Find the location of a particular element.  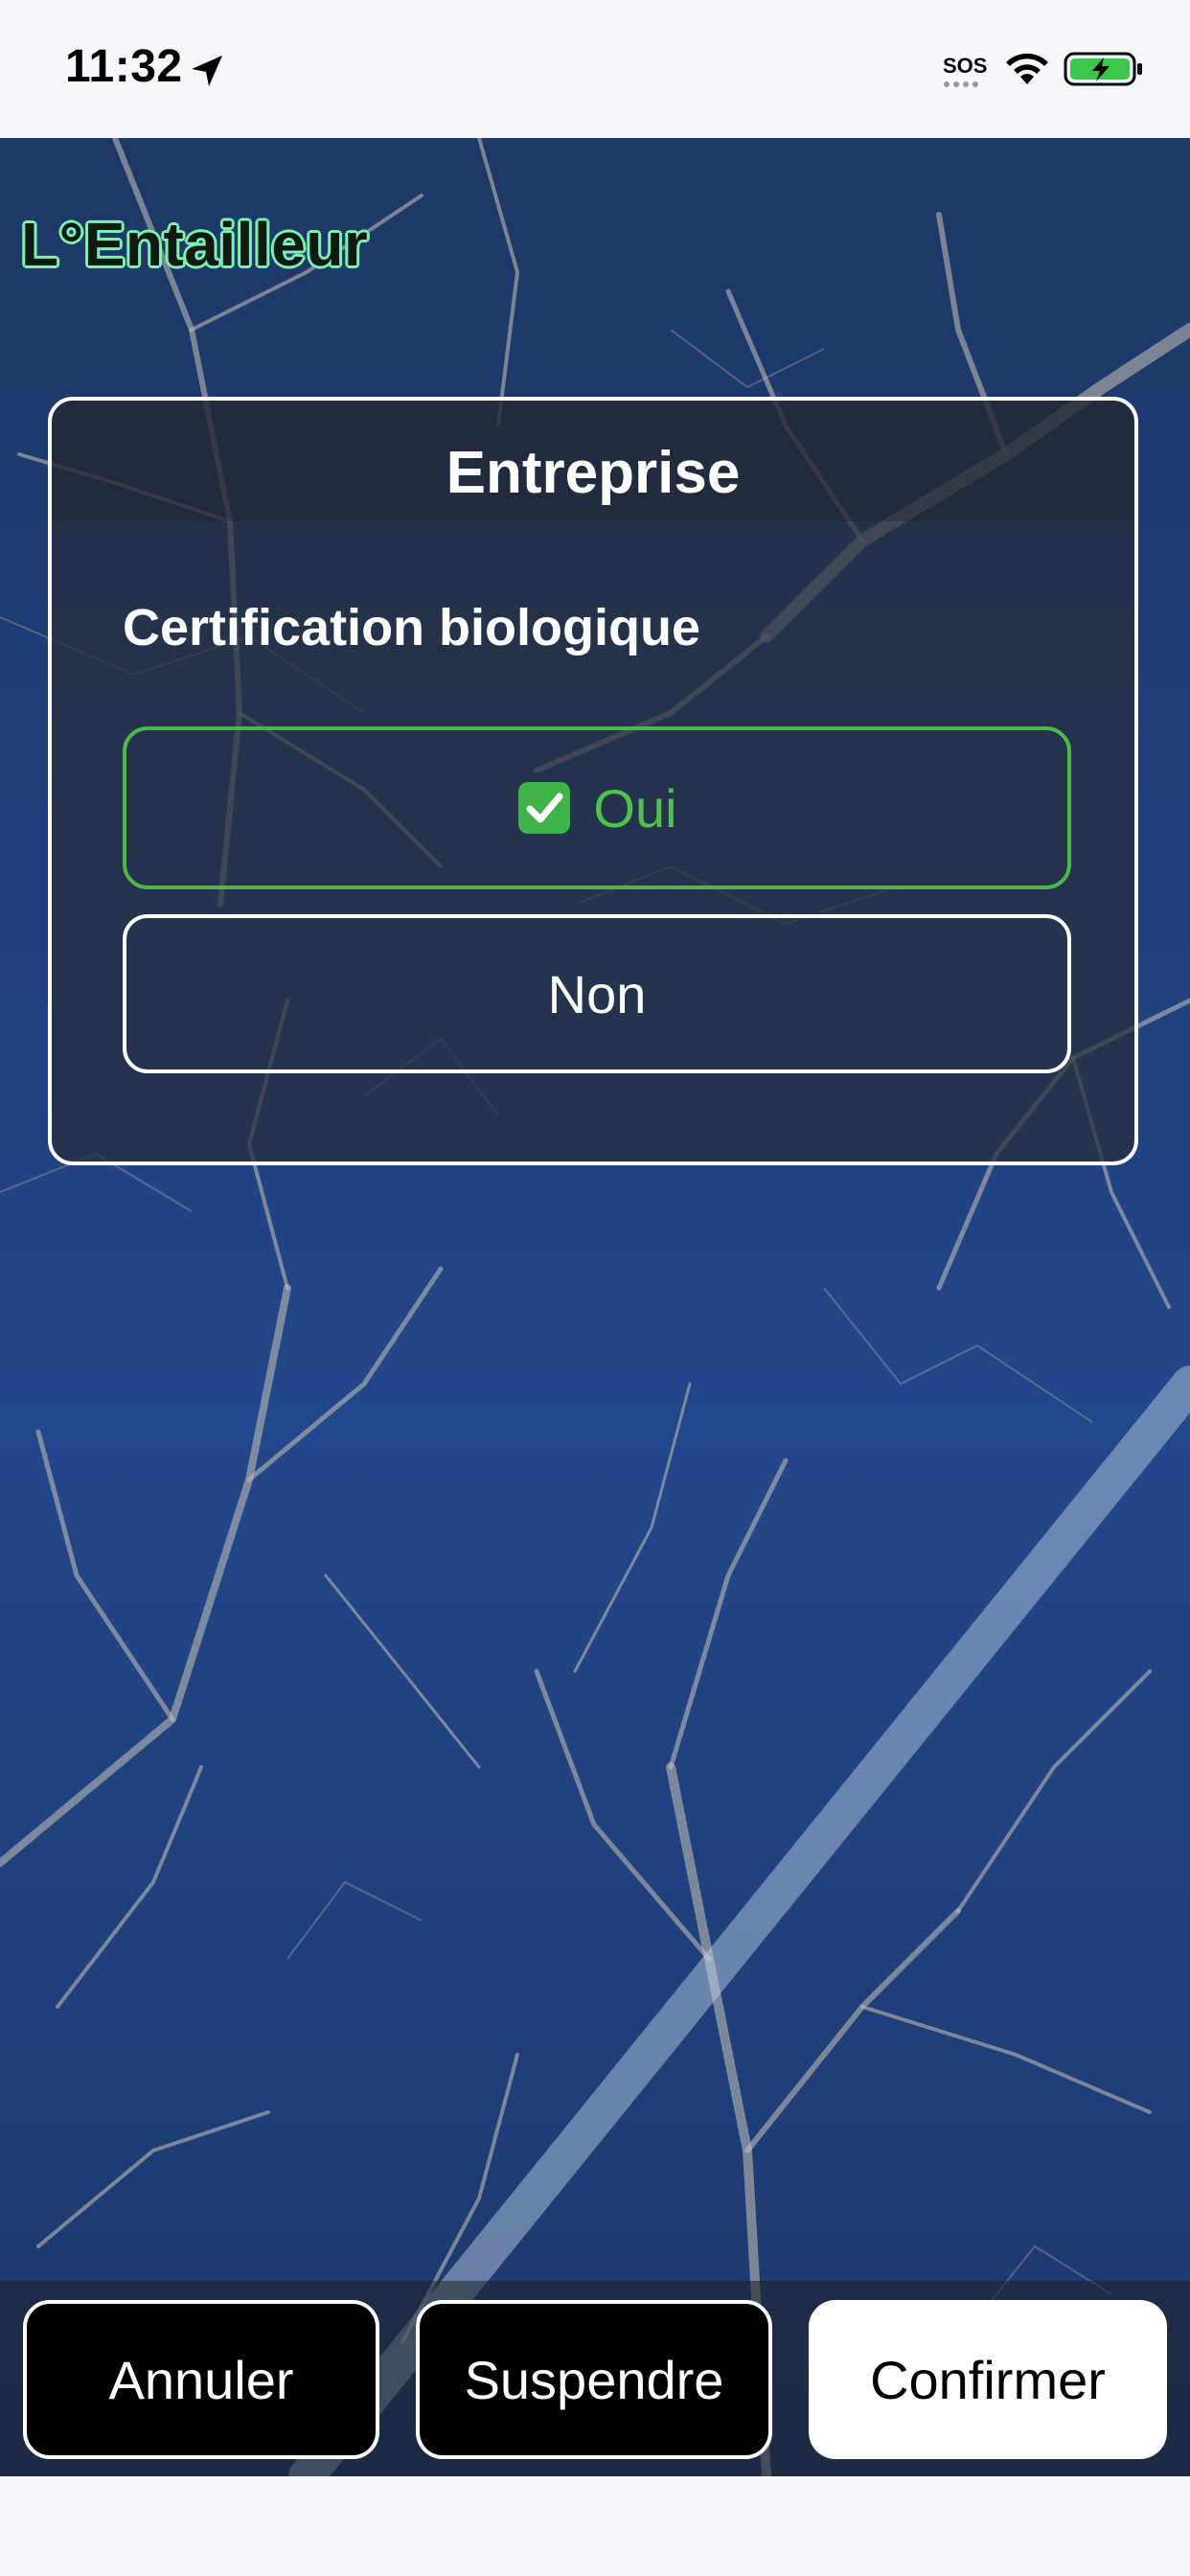

sos-label: SOS is located at coordinates (966, 66).